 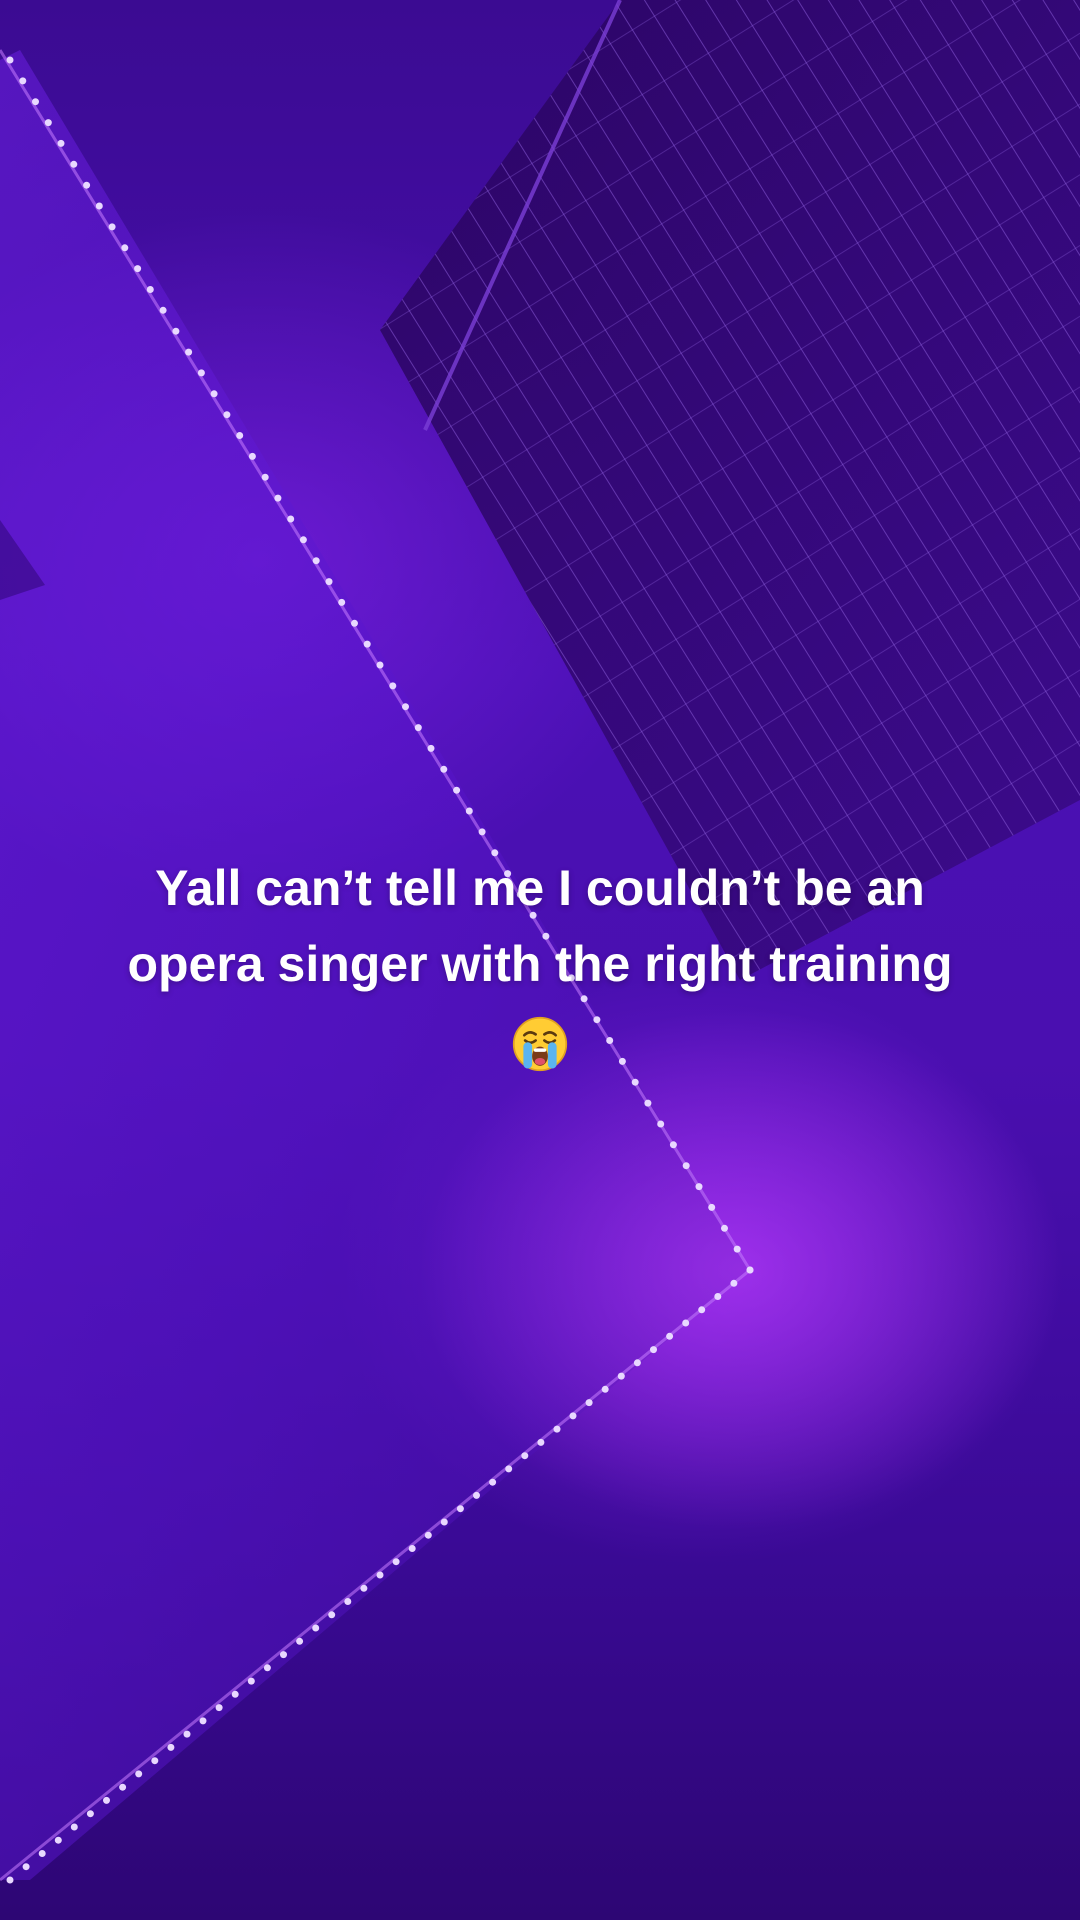 I want to click on loudly-crying-face-icon, so click(x=540, y=1043).